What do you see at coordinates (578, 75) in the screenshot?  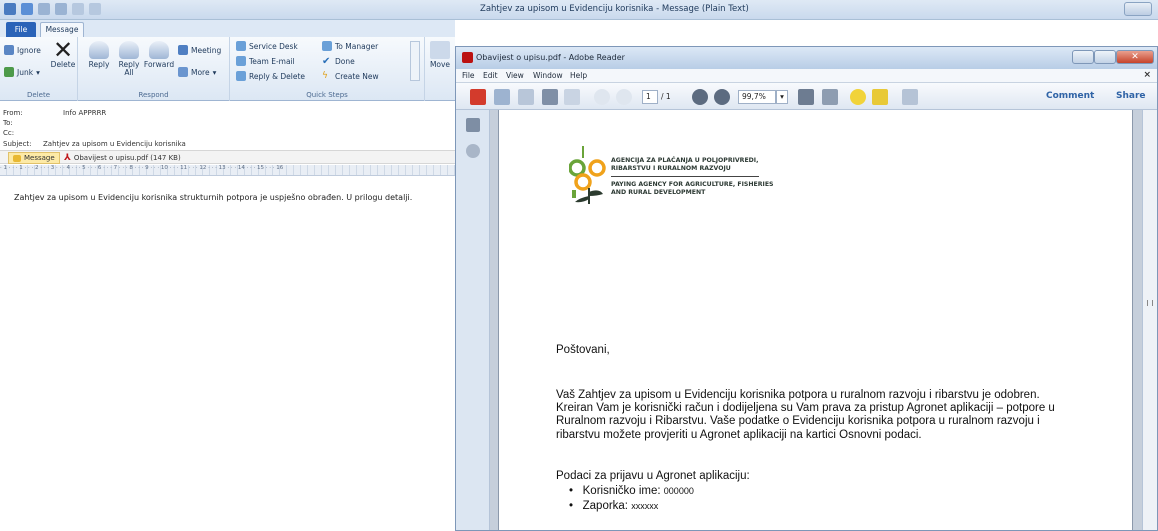 I see `menu-help: Help` at bounding box center [578, 75].